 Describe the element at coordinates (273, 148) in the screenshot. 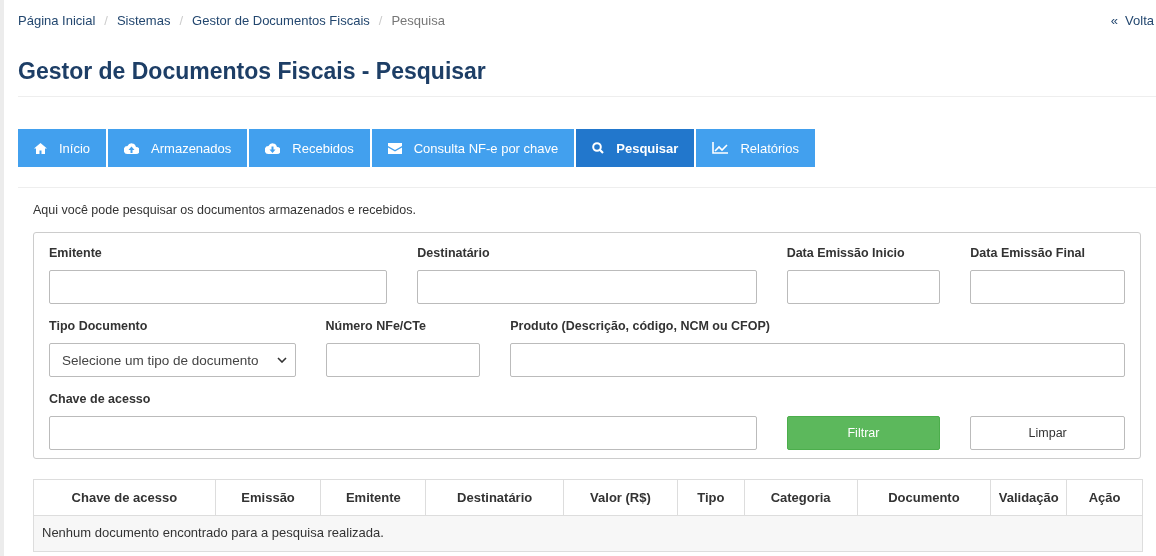

I see `cloud-download-icon` at that location.